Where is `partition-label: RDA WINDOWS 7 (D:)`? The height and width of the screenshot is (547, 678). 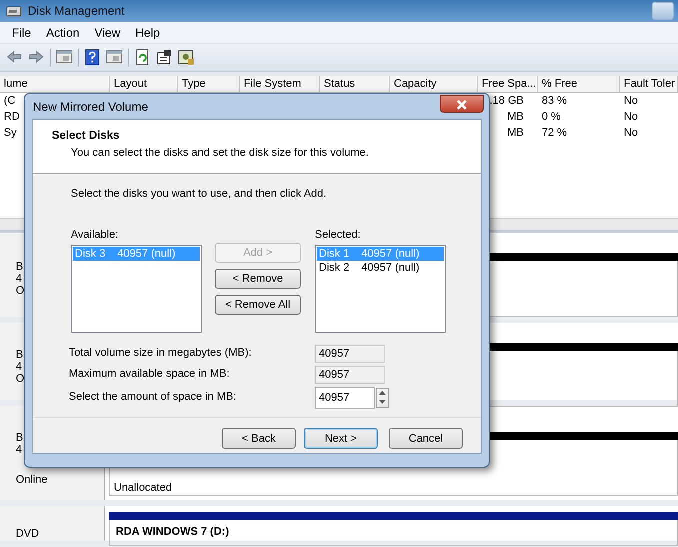
partition-label: RDA WINDOWS 7 (D:) is located at coordinates (173, 532).